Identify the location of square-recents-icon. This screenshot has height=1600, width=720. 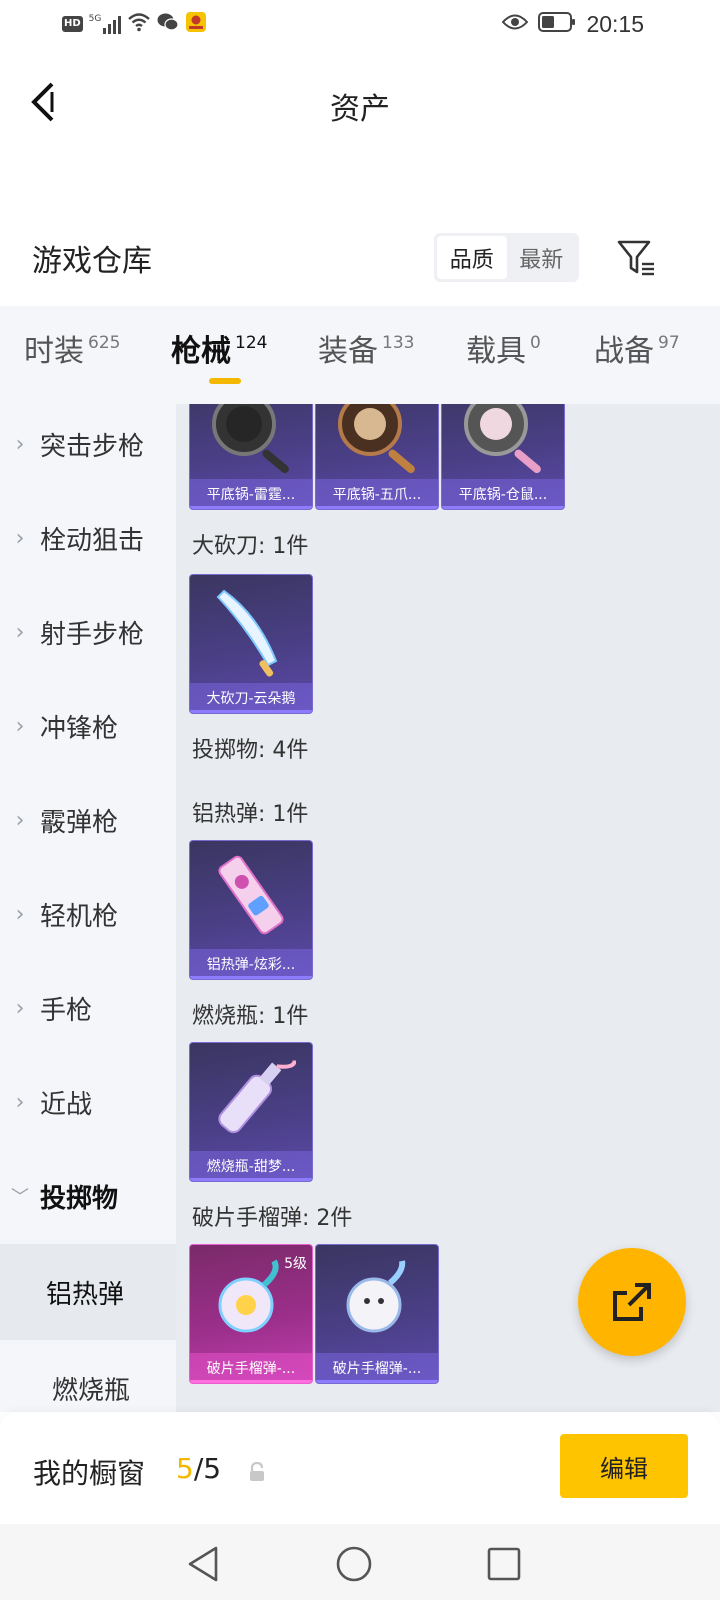
(504, 1564).